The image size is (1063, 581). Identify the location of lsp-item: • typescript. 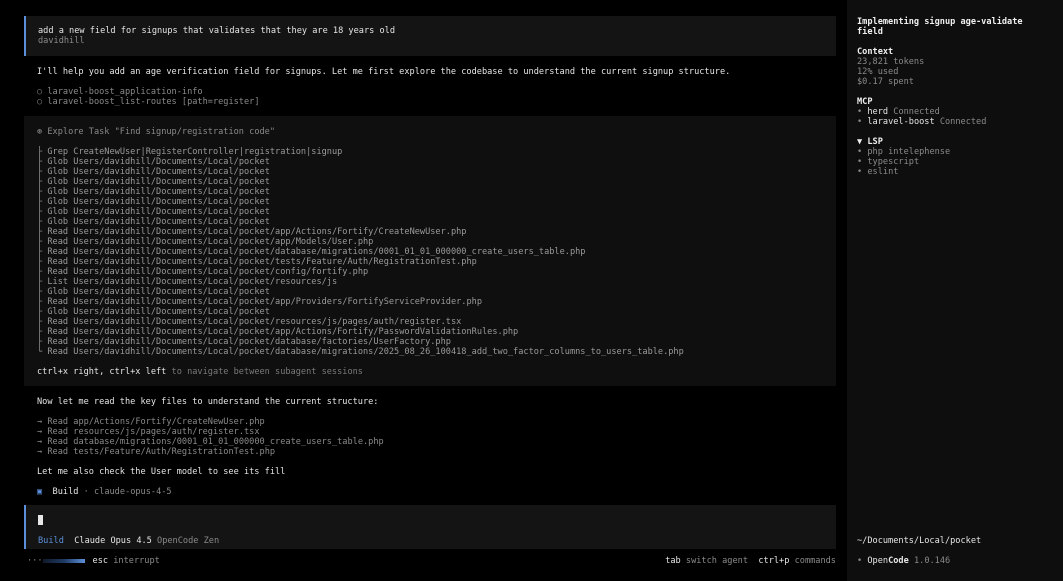
(888, 162).